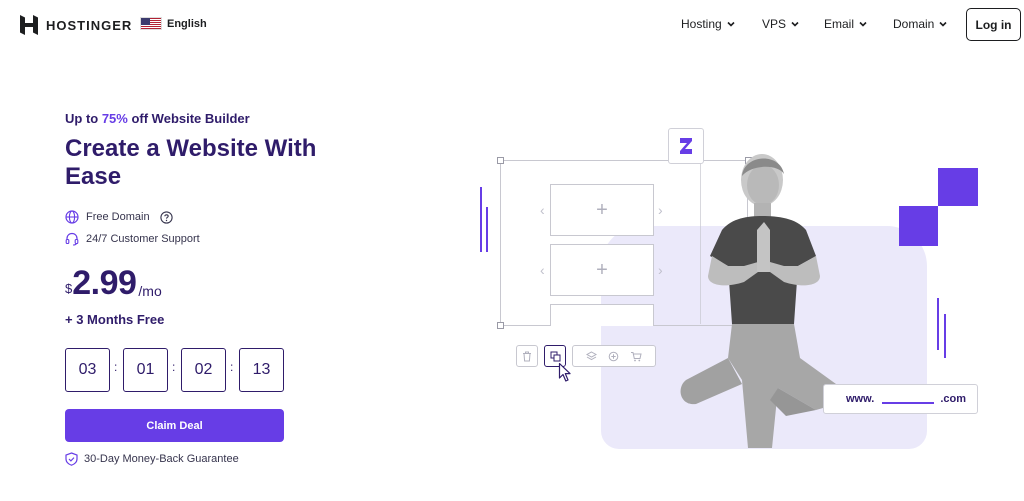 The image size is (1024, 501). Describe the element at coordinates (166, 217) in the screenshot. I see `help-icon` at that location.